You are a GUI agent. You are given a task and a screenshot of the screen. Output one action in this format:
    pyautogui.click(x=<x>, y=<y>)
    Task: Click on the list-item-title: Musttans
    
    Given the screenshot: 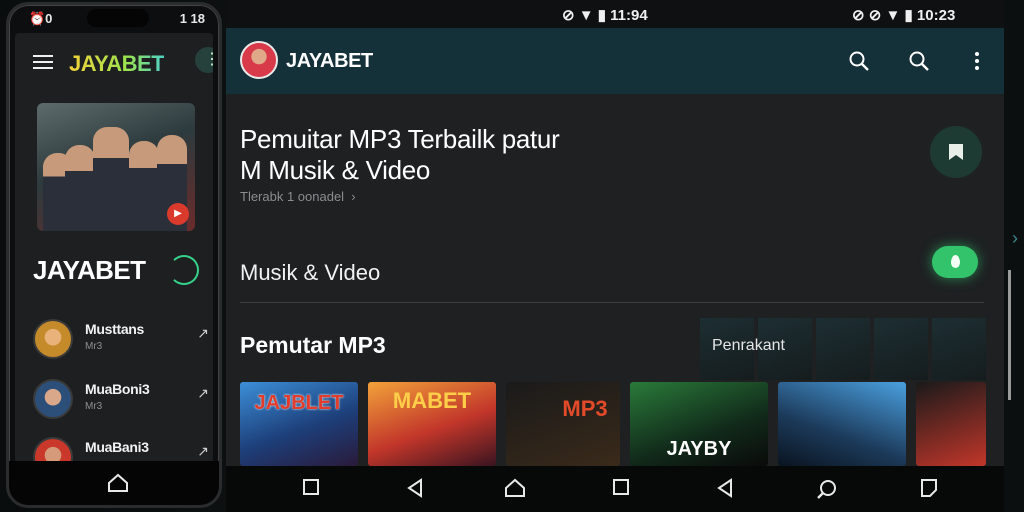 What is the action you would take?
    pyautogui.click(x=115, y=329)
    